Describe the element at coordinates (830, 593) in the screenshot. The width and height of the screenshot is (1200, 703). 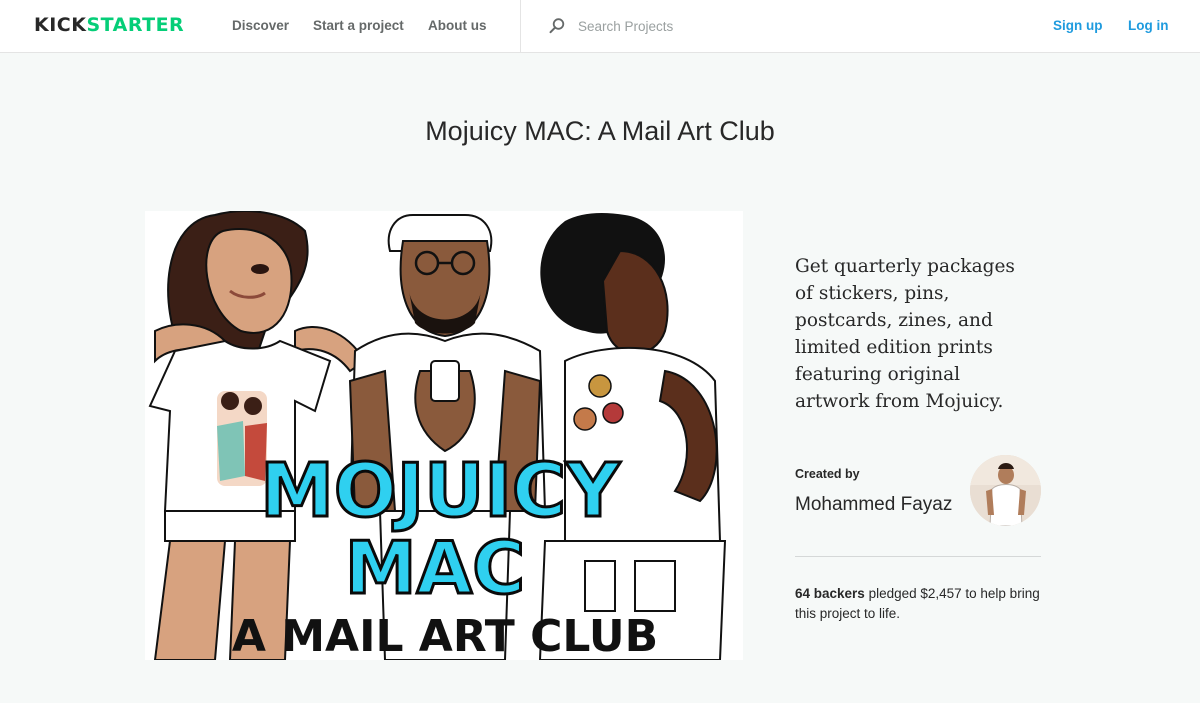
I see `backers-count: 64 backers` at that location.